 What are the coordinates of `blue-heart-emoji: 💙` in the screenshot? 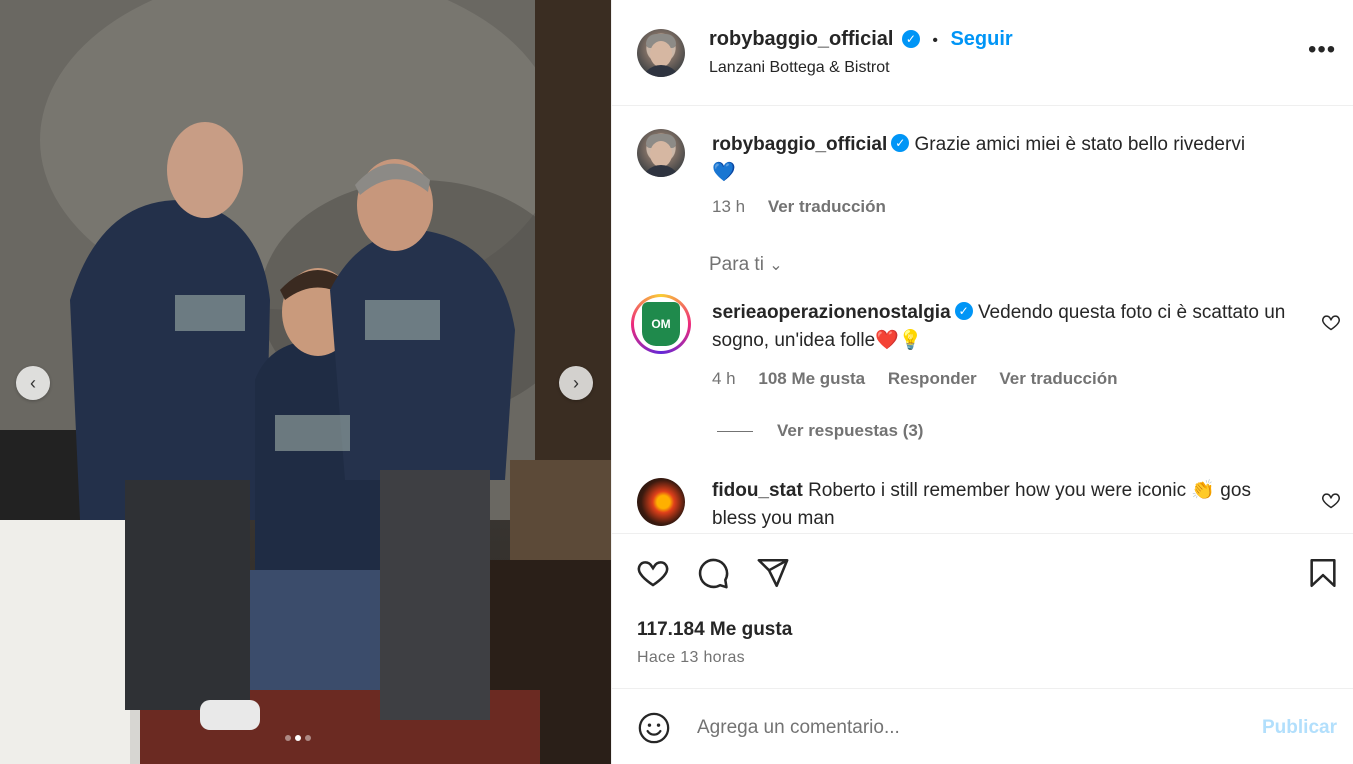 It's located at (724, 172).